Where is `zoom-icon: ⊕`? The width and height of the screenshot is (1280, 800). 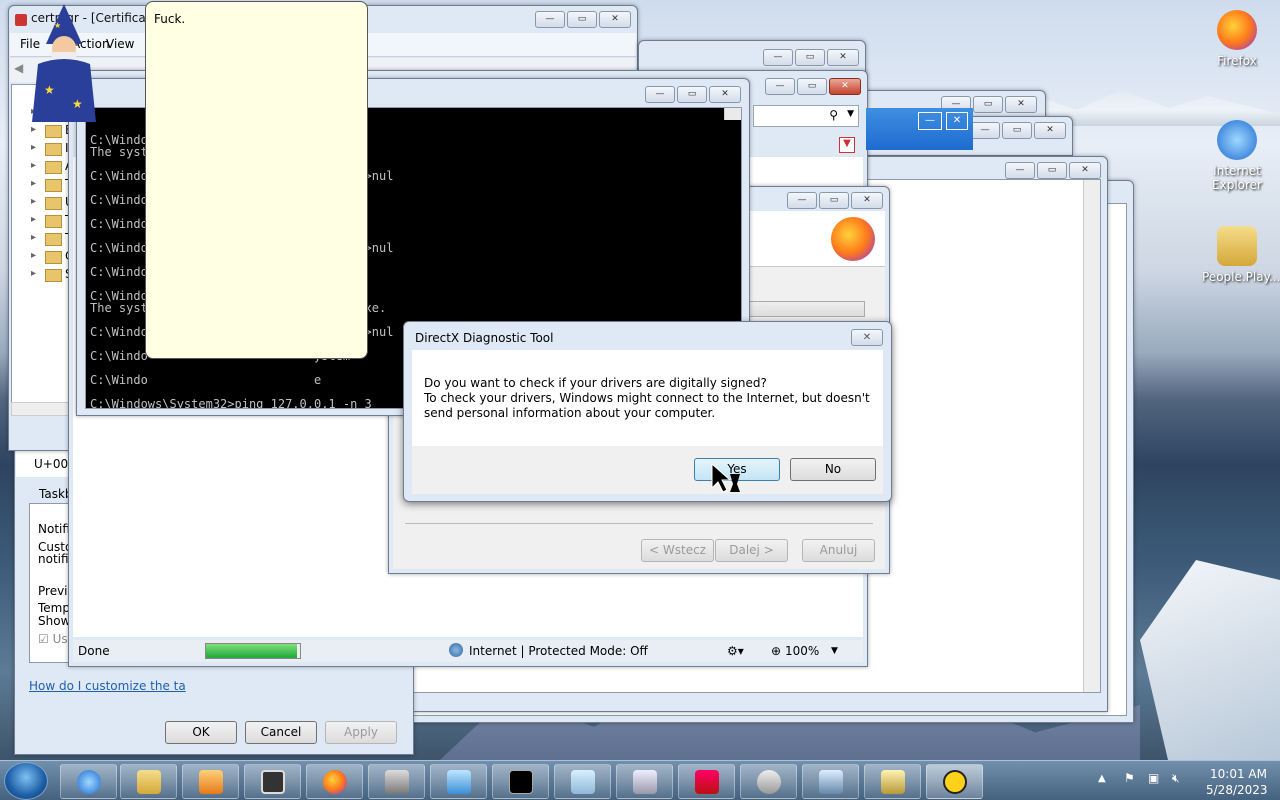
zoom-icon: ⊕ is located at coordinates (776, 651).